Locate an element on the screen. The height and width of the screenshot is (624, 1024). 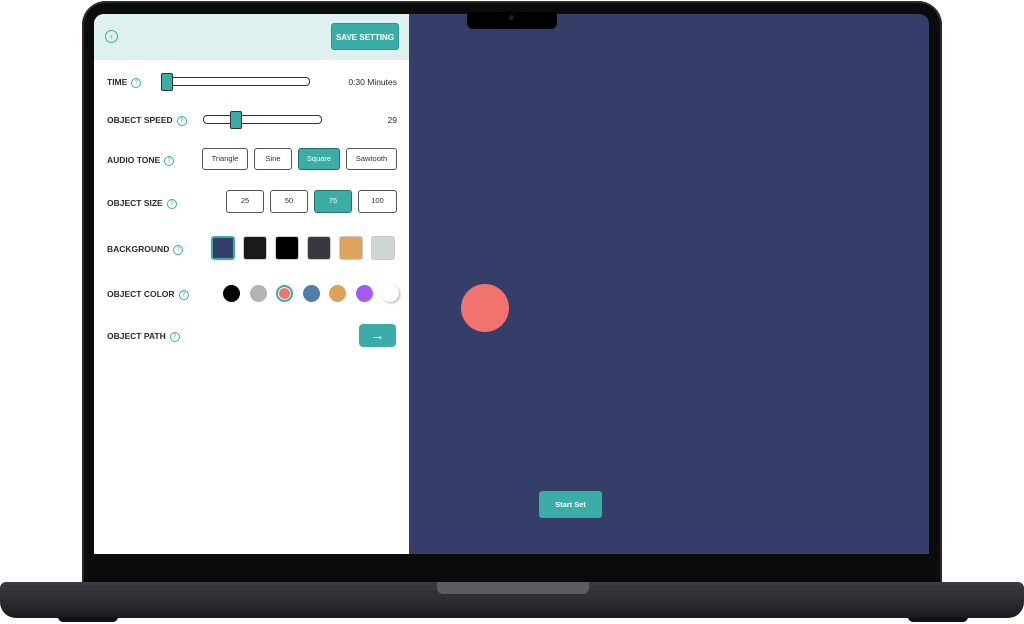
camera-notch is located at coordinates (512, 20).